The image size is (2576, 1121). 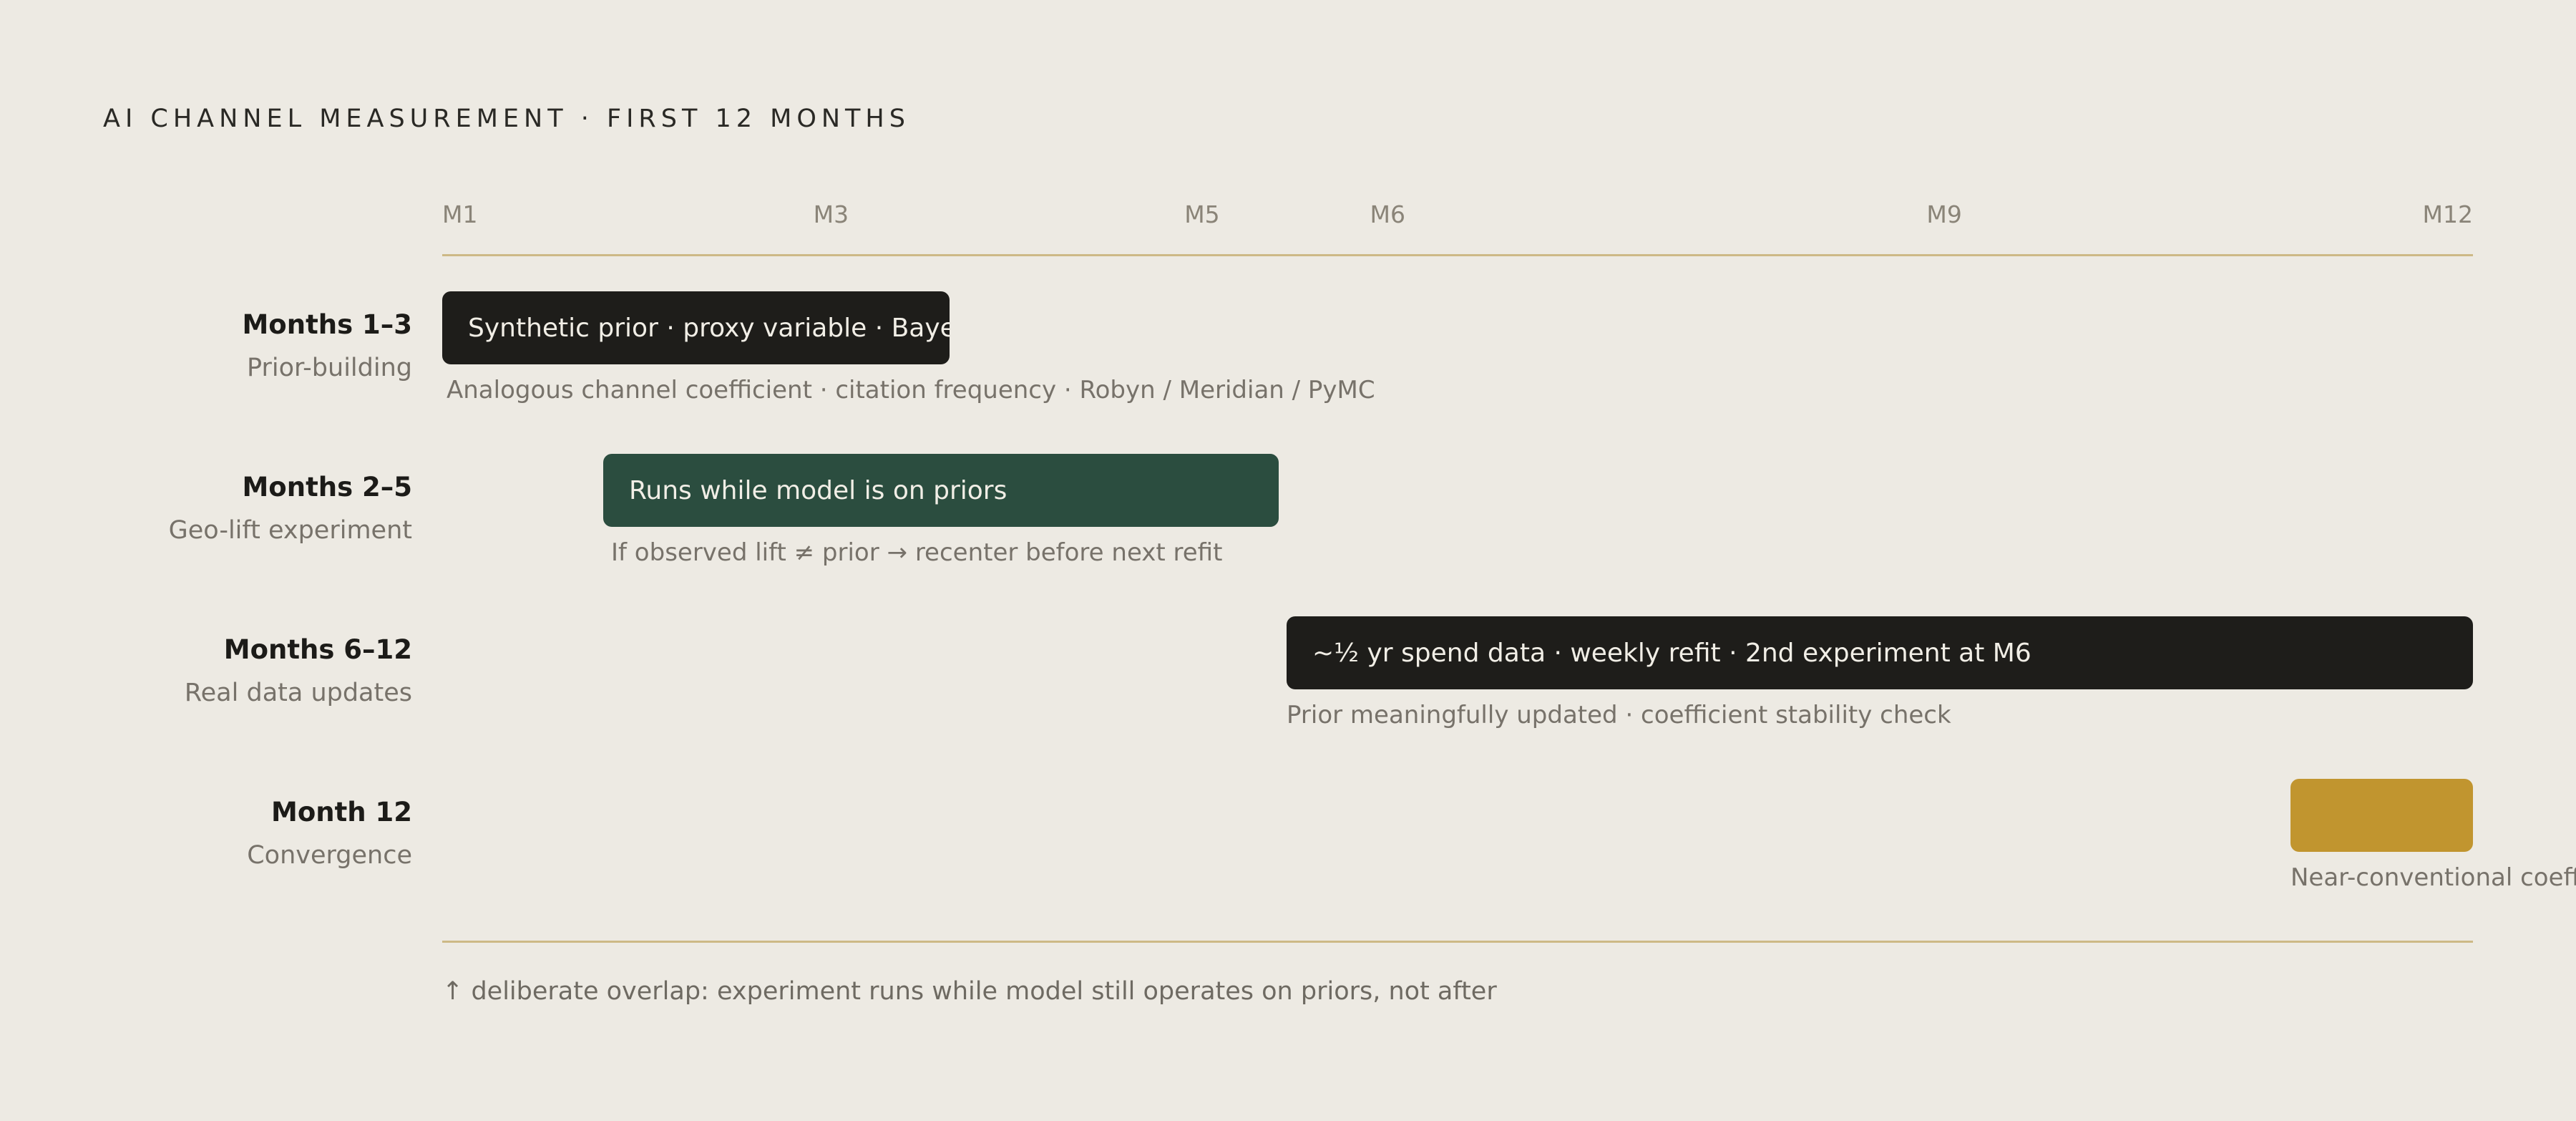 What do you see at coordinates (298, 671) in the screenshot?
I see `phase-label: Months 6–12 Real data updates` at bounding box center [298, 671].